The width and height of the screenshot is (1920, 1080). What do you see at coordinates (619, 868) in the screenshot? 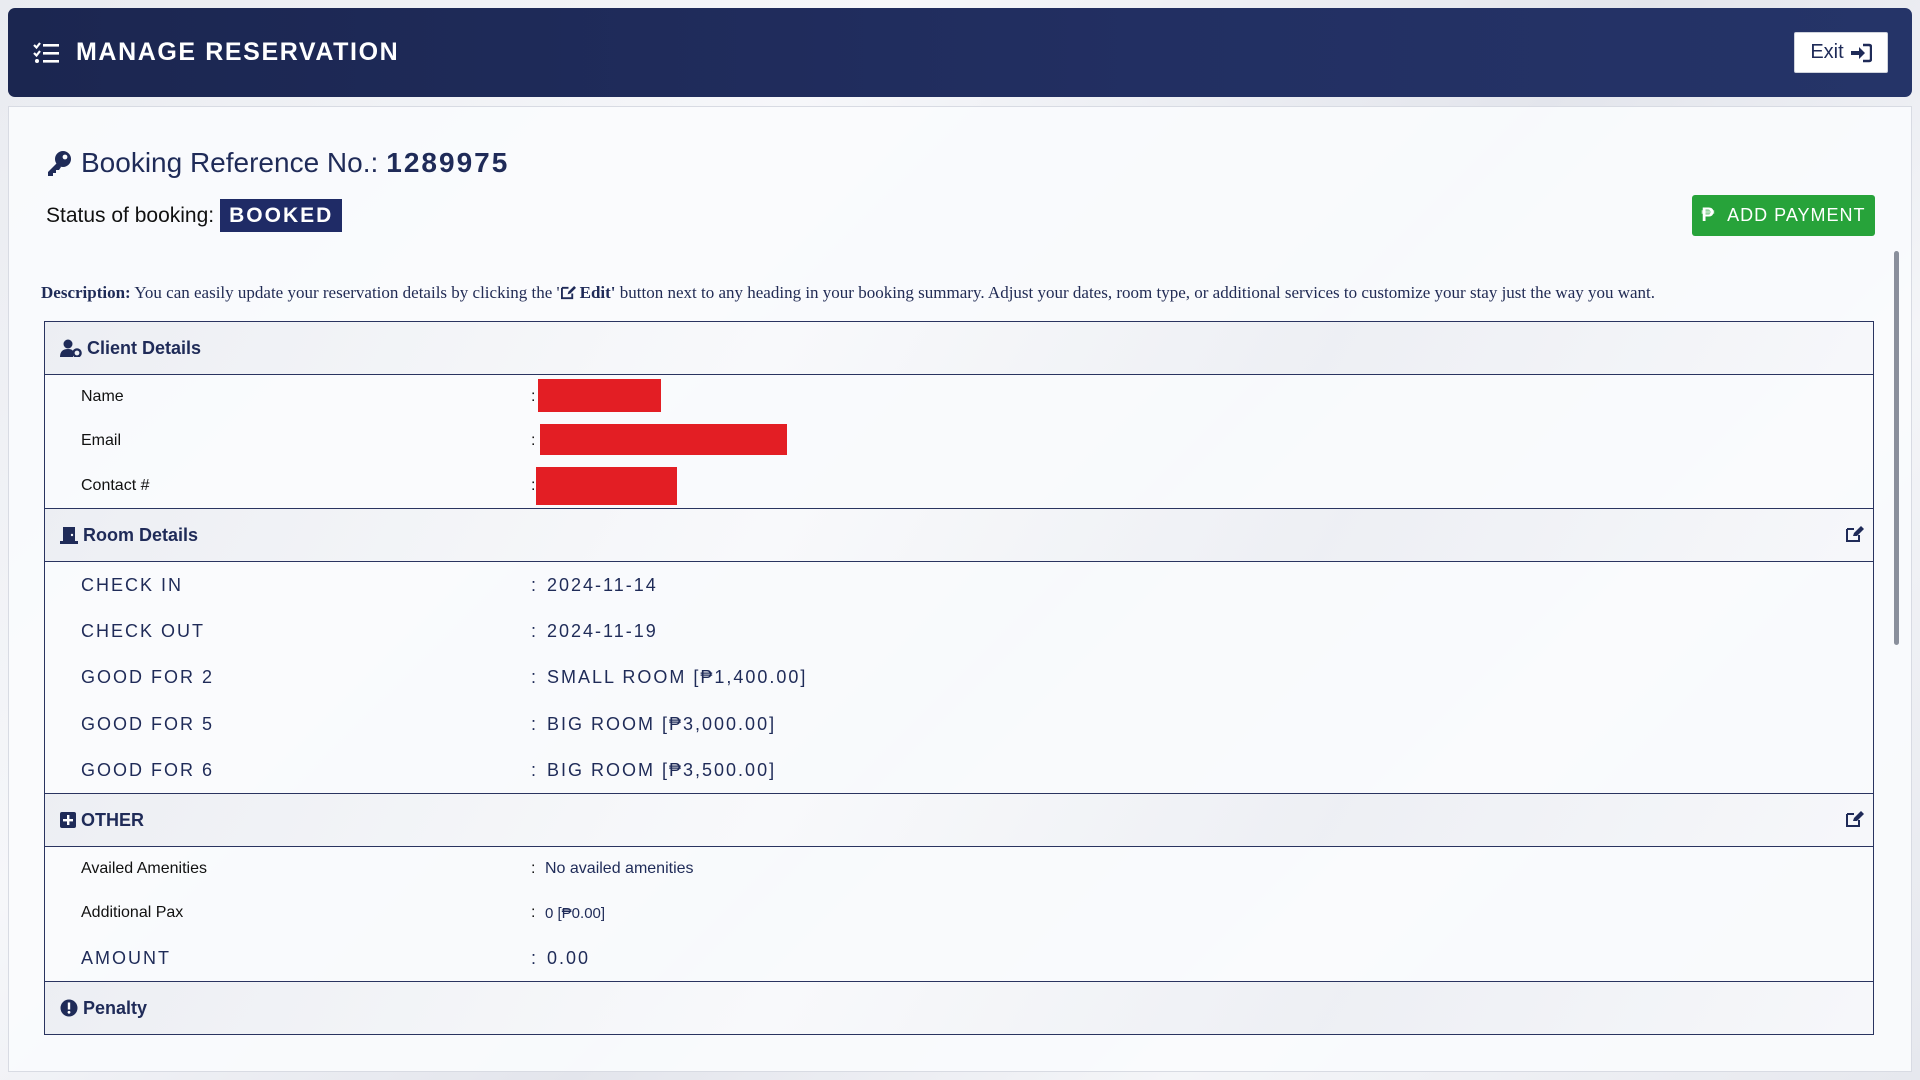
I see `amenities-value: No availed amenities` at bounding box center [619, 868].